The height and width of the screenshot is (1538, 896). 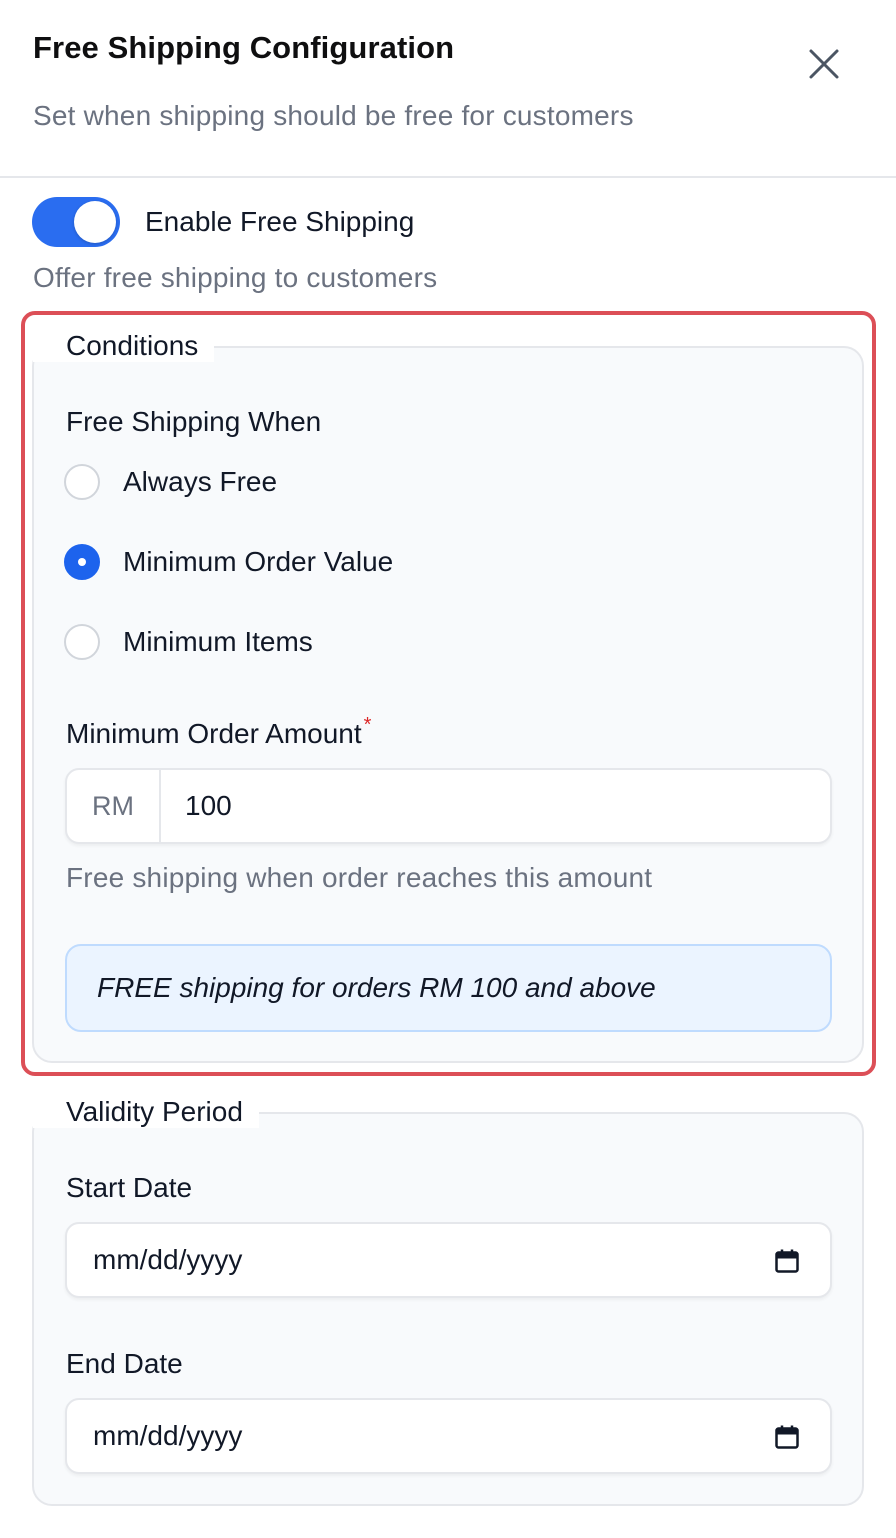 I want to click on start-date-input: mm/dd/yyyy, so click(x=448, y=1260).